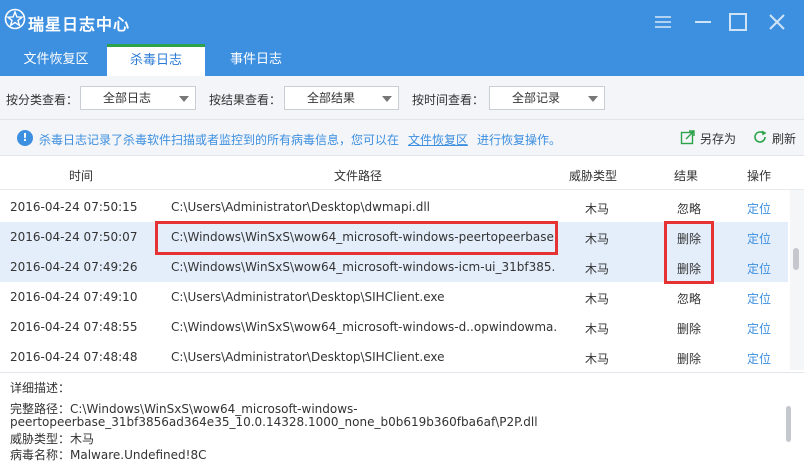  I want to click on category-filter-select: 全部日志, so click(138, 98).